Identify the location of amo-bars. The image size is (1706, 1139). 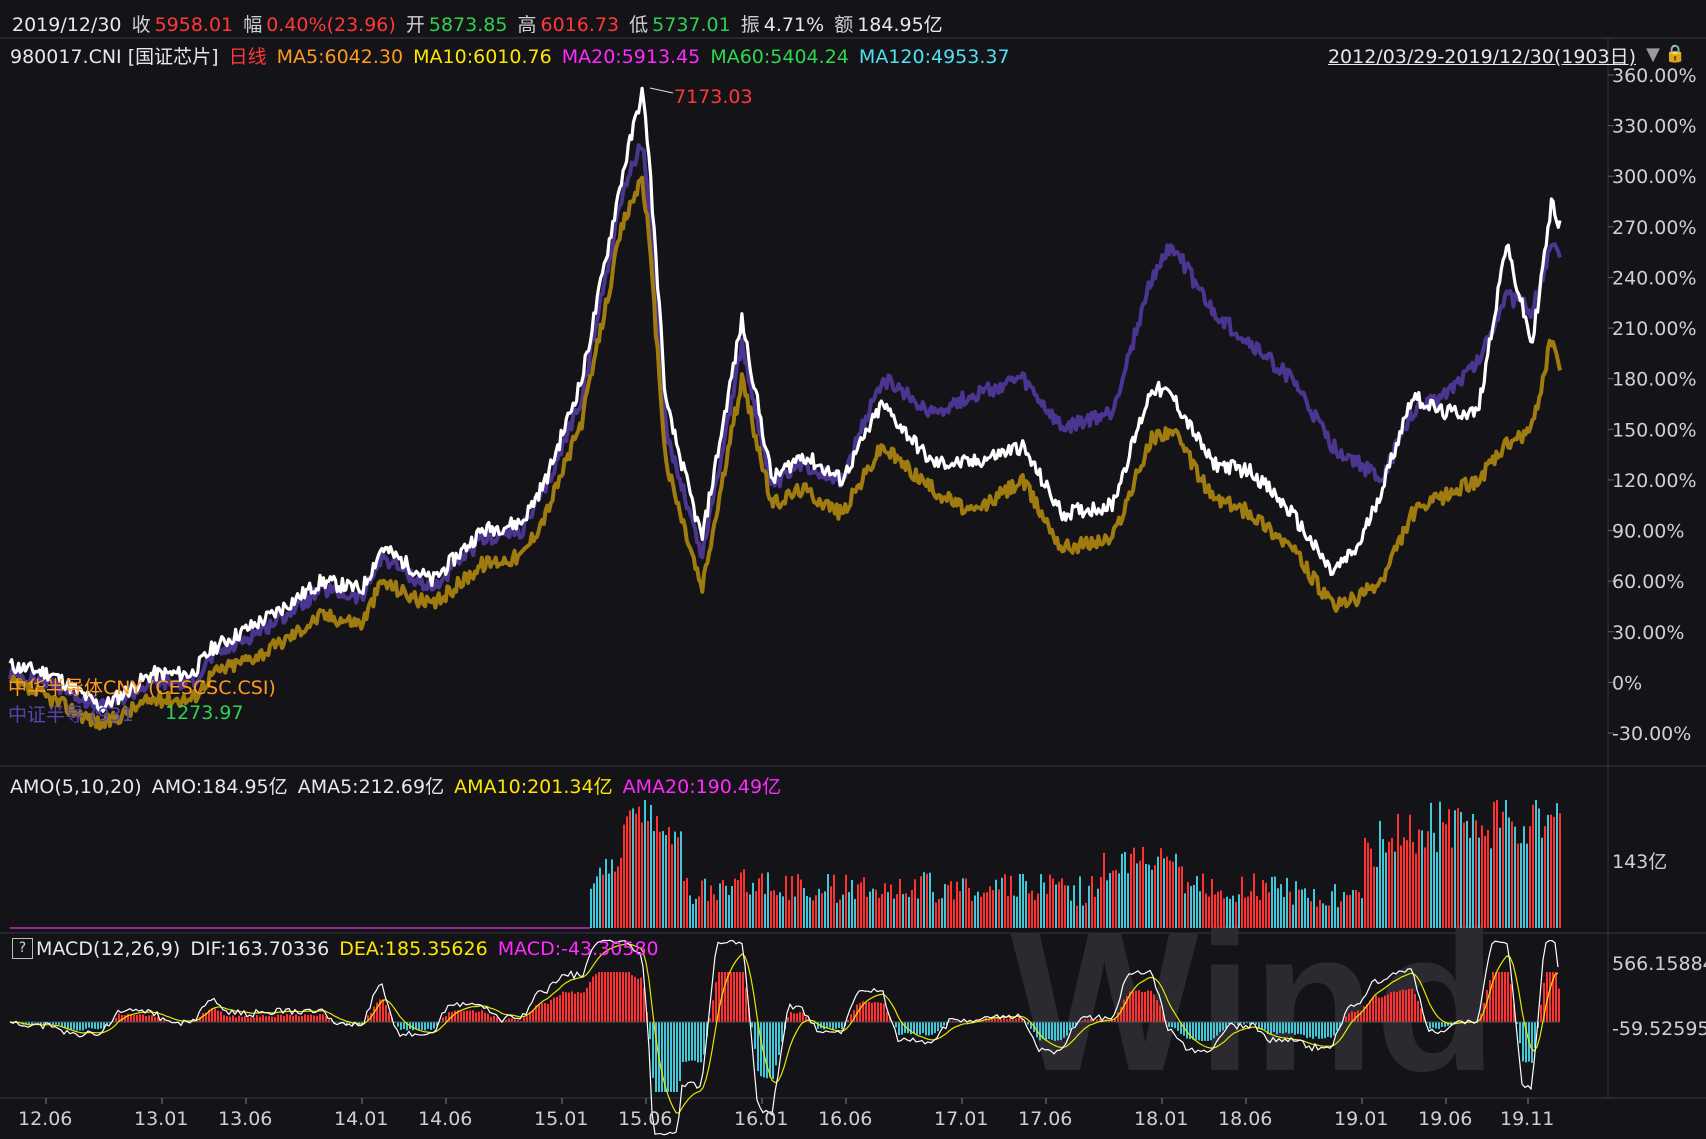
(785, 864).